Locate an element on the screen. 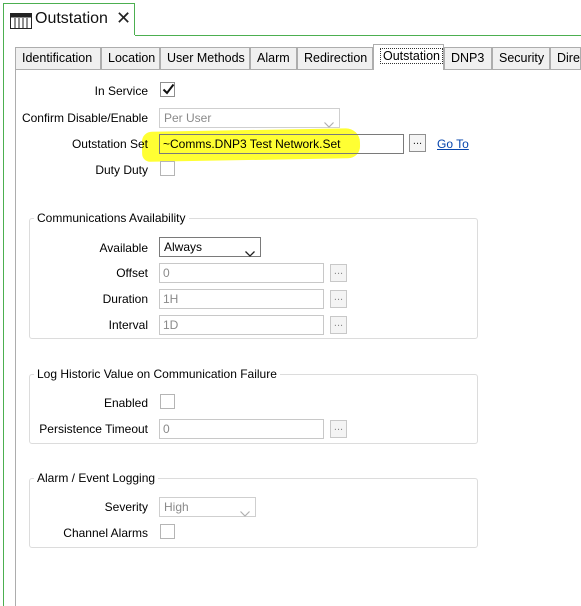 The image size is (581, 606). interval-label: Interval is located at coordinates (128, 325).